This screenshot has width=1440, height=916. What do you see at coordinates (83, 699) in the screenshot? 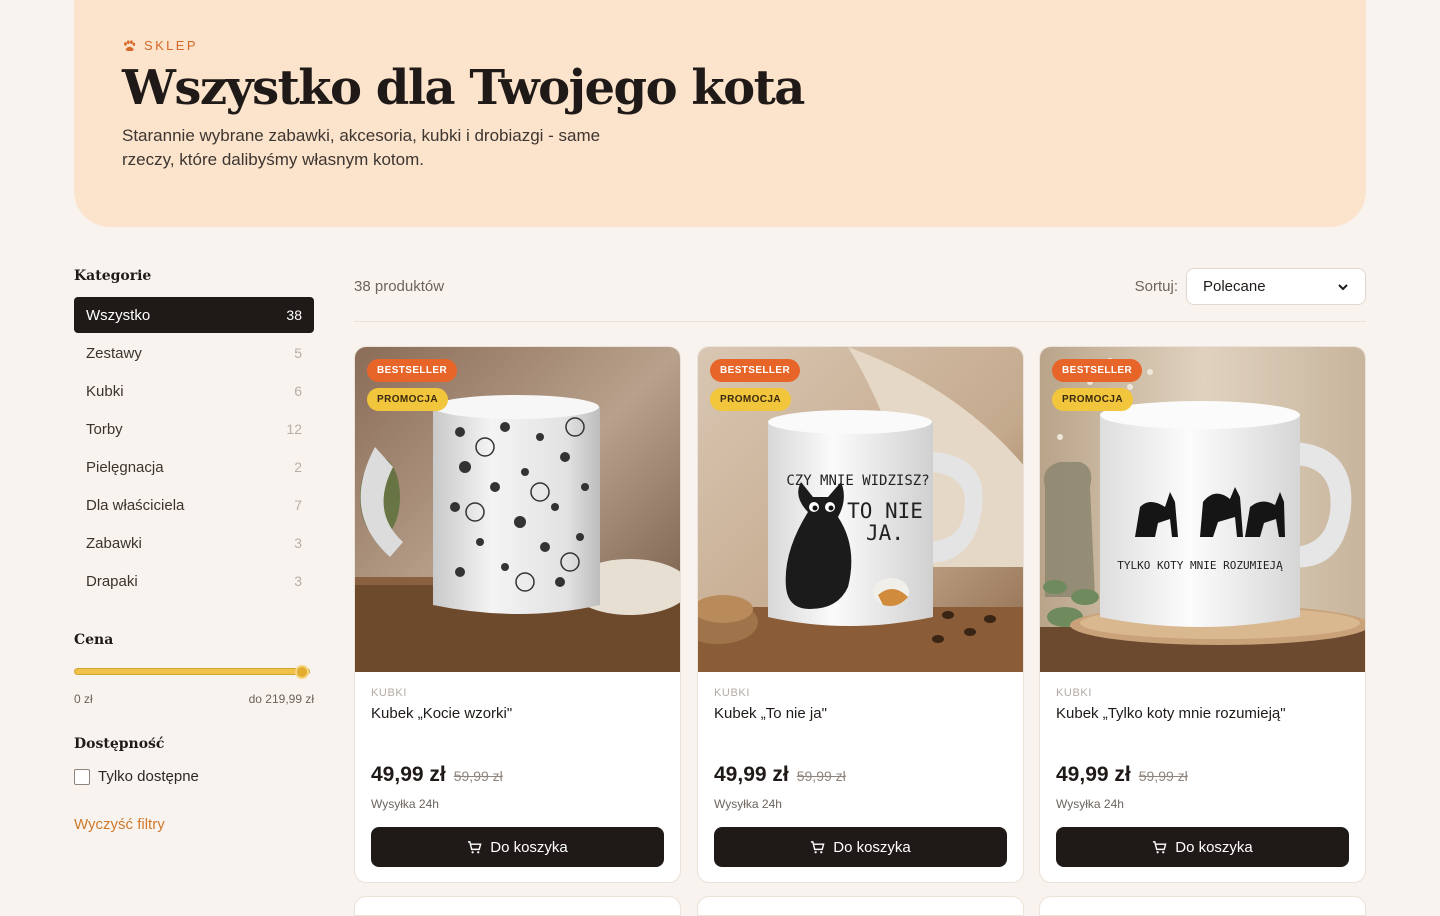
I see `price-min-label: 0 zł` at bounding box center [83, 699].